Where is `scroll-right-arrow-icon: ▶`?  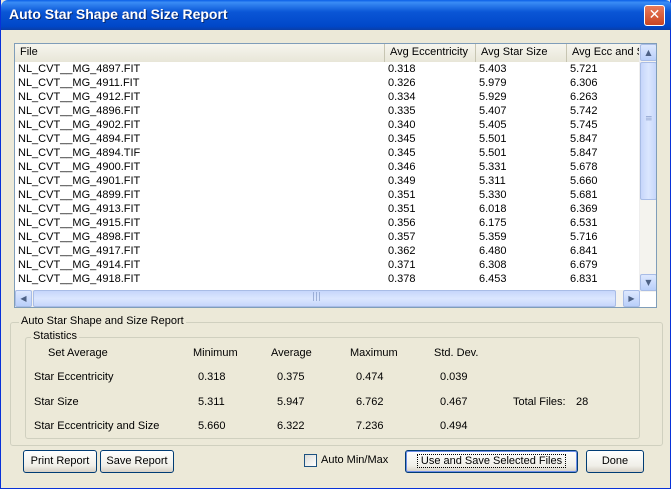 scroll-right-arrow-icon: ▶ is located at coordinates (631, 298).